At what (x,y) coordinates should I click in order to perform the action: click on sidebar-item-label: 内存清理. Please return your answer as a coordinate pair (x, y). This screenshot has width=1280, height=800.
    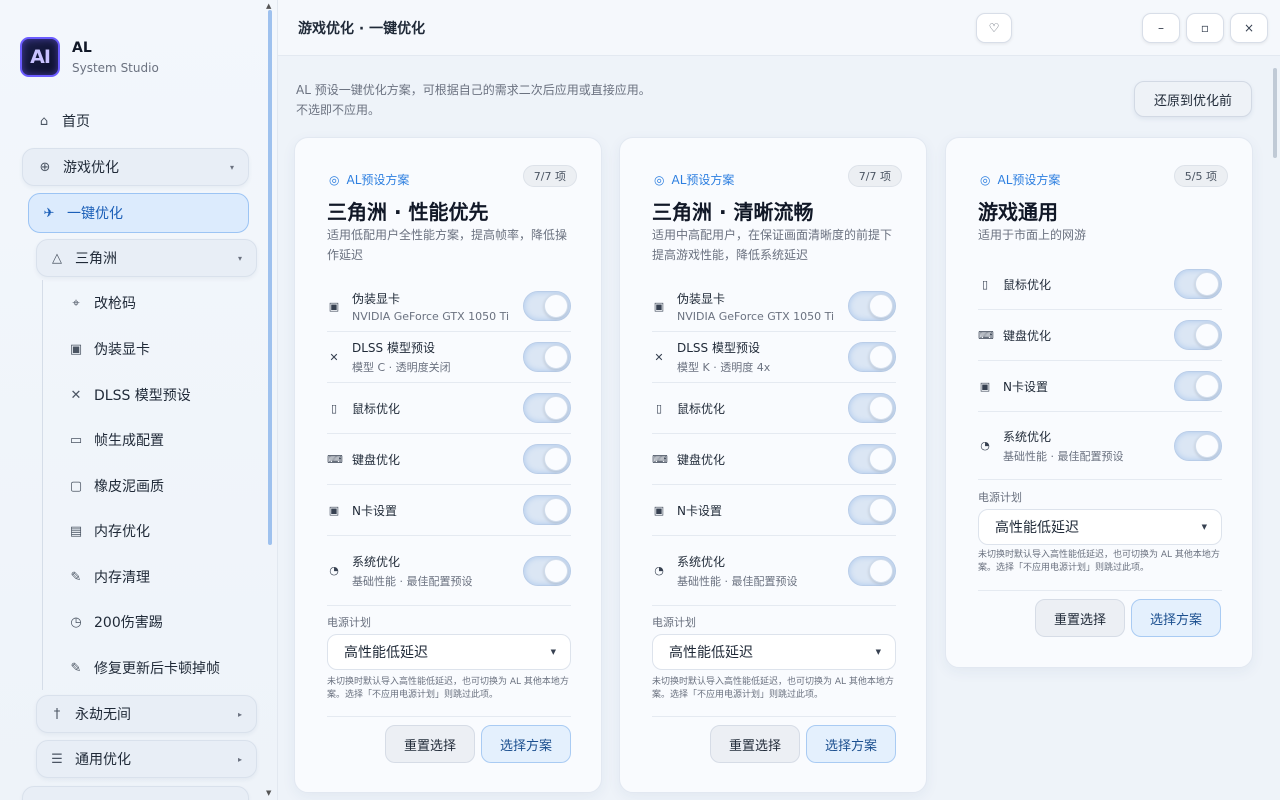
    Looking at the image, I should click on (122, 578).